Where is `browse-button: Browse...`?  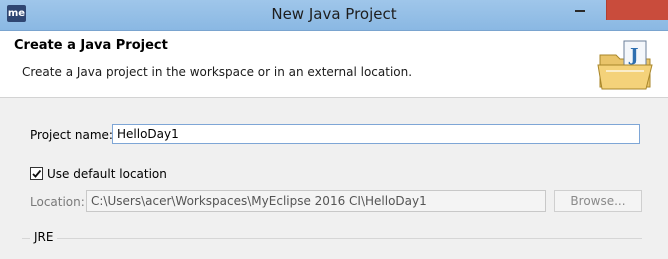
browse-button: Browse... is located at coordinates (598, 201).